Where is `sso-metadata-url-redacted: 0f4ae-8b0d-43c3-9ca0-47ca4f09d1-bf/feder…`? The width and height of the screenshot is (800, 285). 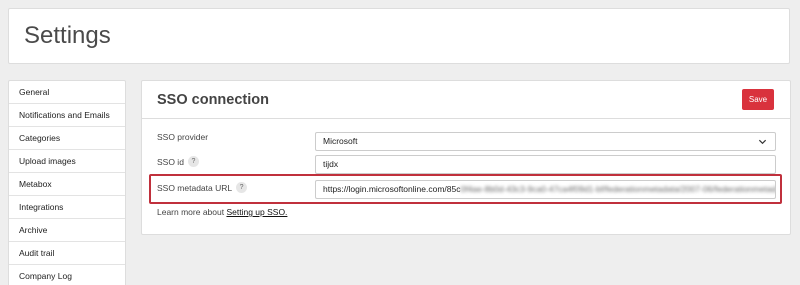
sso-metadata-url-redacted: 0f4ae-8b0d-43c3-9ca0-47ca4f09d1-bf/feder… is located at coordinates (618, 189).